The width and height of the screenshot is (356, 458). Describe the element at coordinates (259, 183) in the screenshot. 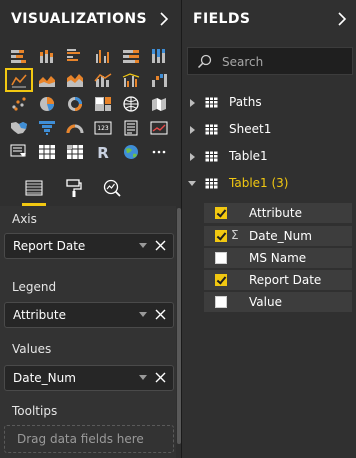

I see `table-name: Table1 (3)` at that location.